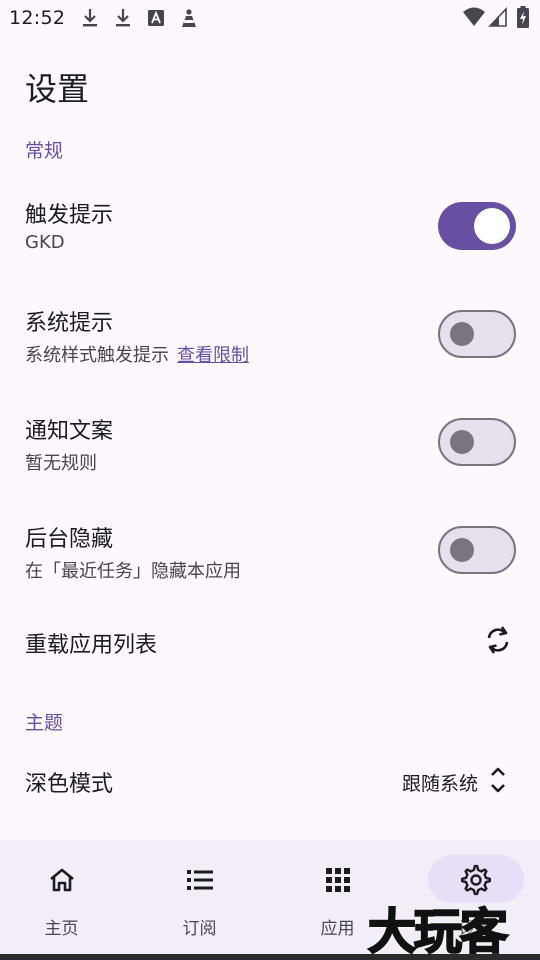  I want to click on accessibility-icon, so click(189, 18).